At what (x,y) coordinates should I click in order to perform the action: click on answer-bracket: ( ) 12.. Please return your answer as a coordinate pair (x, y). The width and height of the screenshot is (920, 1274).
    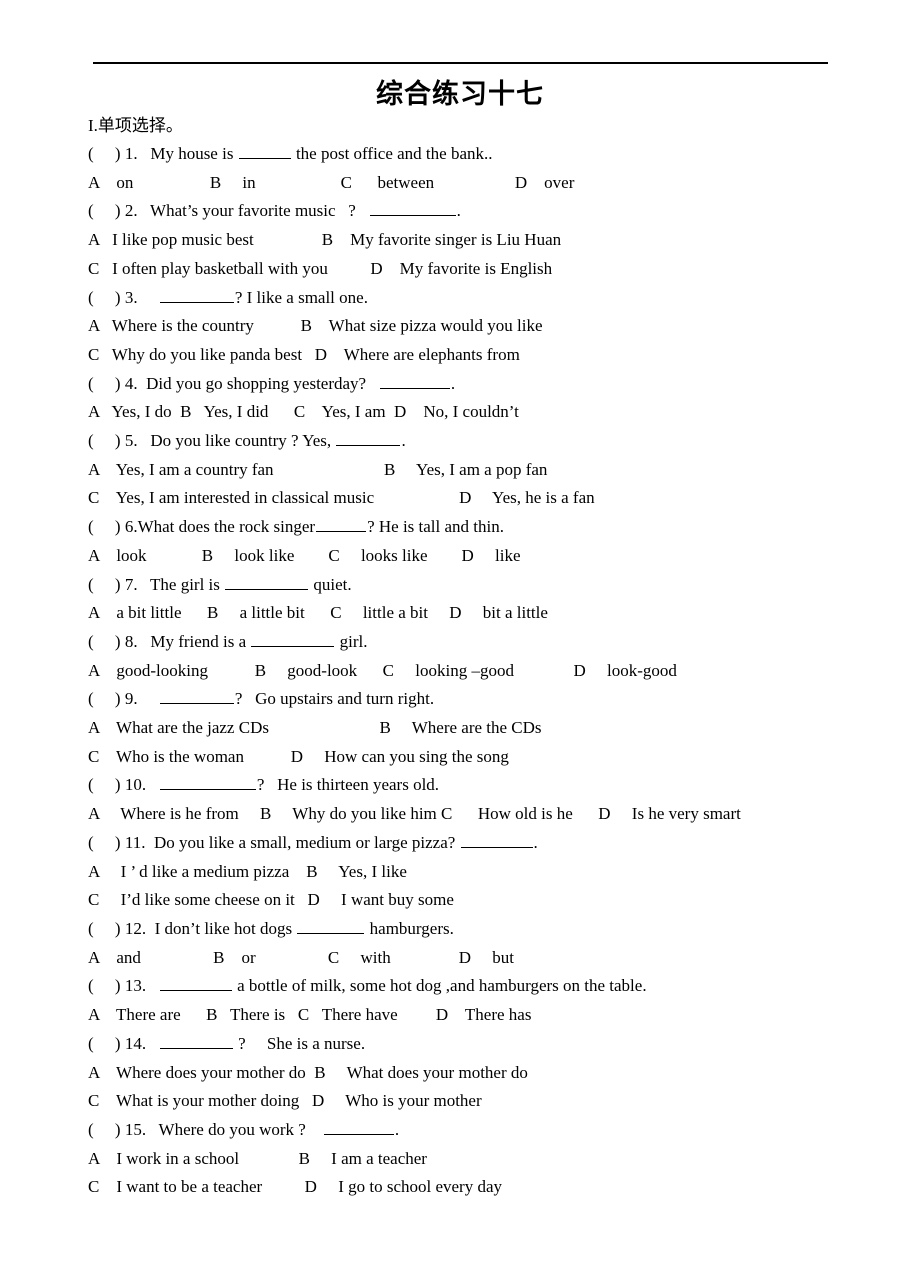
    Looking at the image, I should click on (117, 928).